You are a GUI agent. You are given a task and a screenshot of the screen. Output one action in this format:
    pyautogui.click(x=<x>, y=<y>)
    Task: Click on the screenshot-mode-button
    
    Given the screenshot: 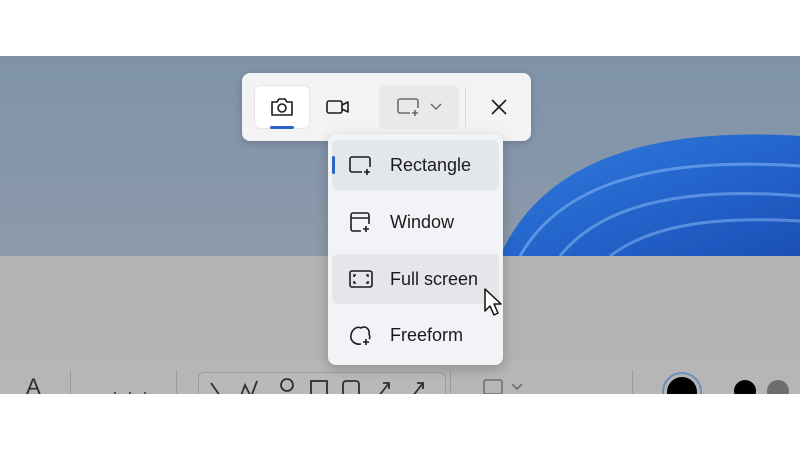 What is the action you would take?
    pyautogui.click(x=282, y=107)
    